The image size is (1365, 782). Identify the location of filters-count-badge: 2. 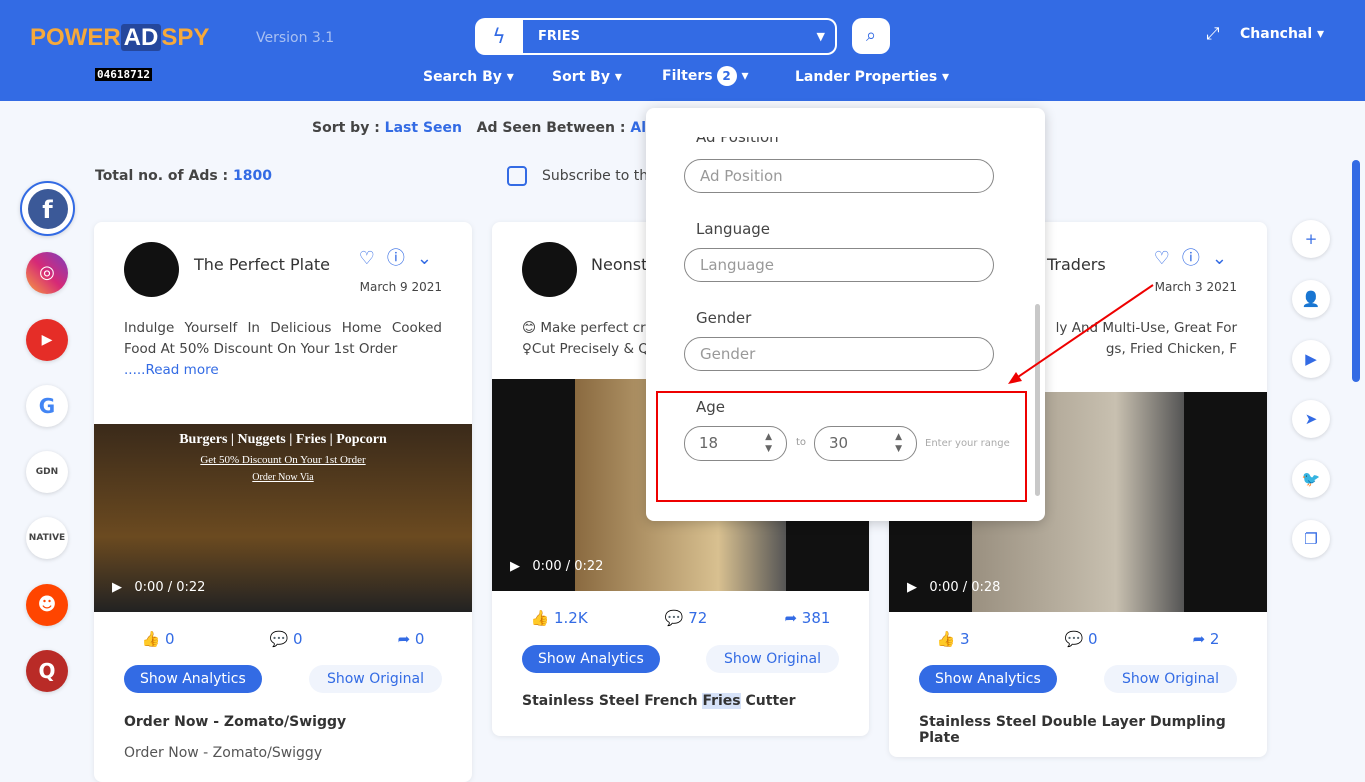
(726, 76).